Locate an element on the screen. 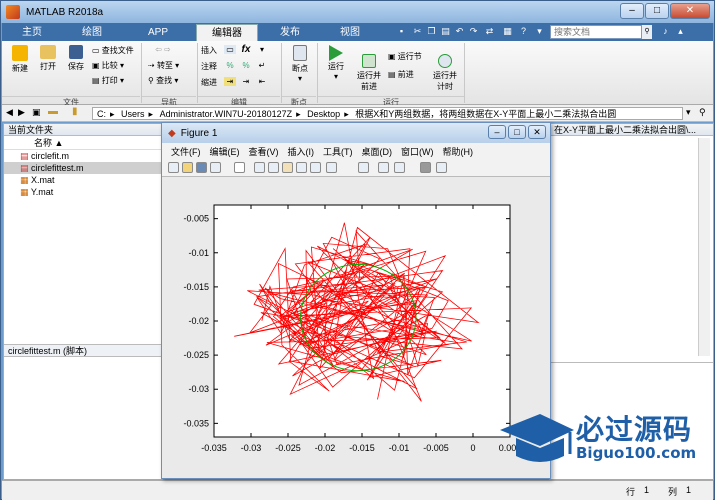  address-search-icon: ⚲ is located at coordinates (702, 112).